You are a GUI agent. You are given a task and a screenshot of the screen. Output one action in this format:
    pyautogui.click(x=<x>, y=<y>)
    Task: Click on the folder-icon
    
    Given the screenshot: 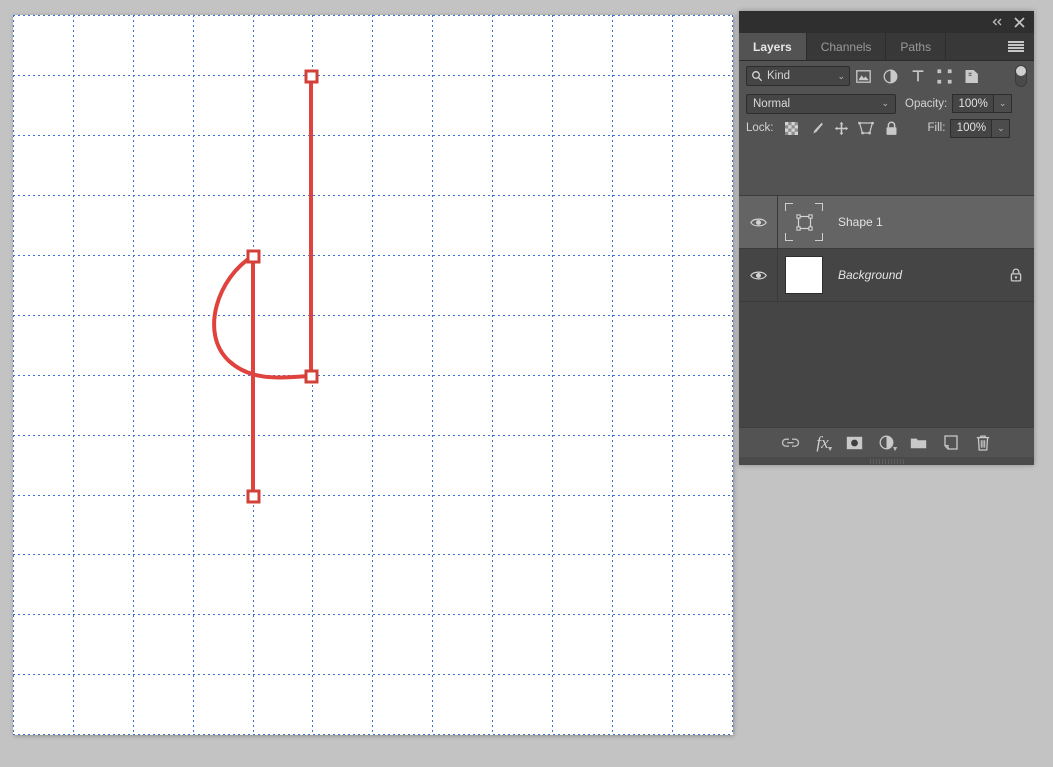 What is the action you would take?
    pyautogui.click(x=918, y=443)
    